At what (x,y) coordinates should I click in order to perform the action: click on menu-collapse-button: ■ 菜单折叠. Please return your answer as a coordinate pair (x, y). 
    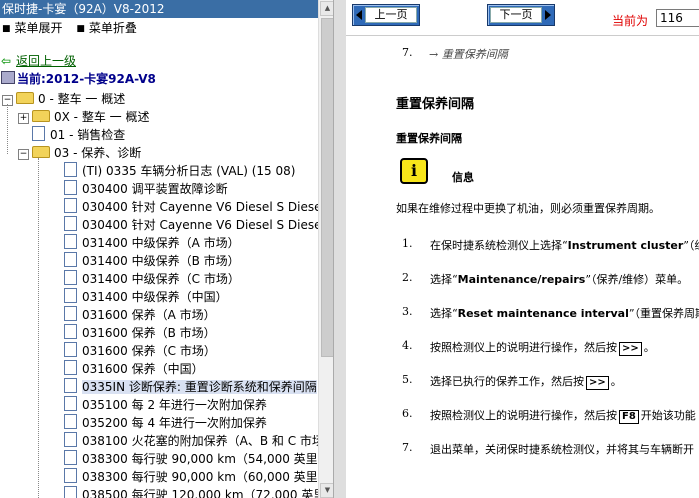
    Looking at the image, I should click on (105, 28).